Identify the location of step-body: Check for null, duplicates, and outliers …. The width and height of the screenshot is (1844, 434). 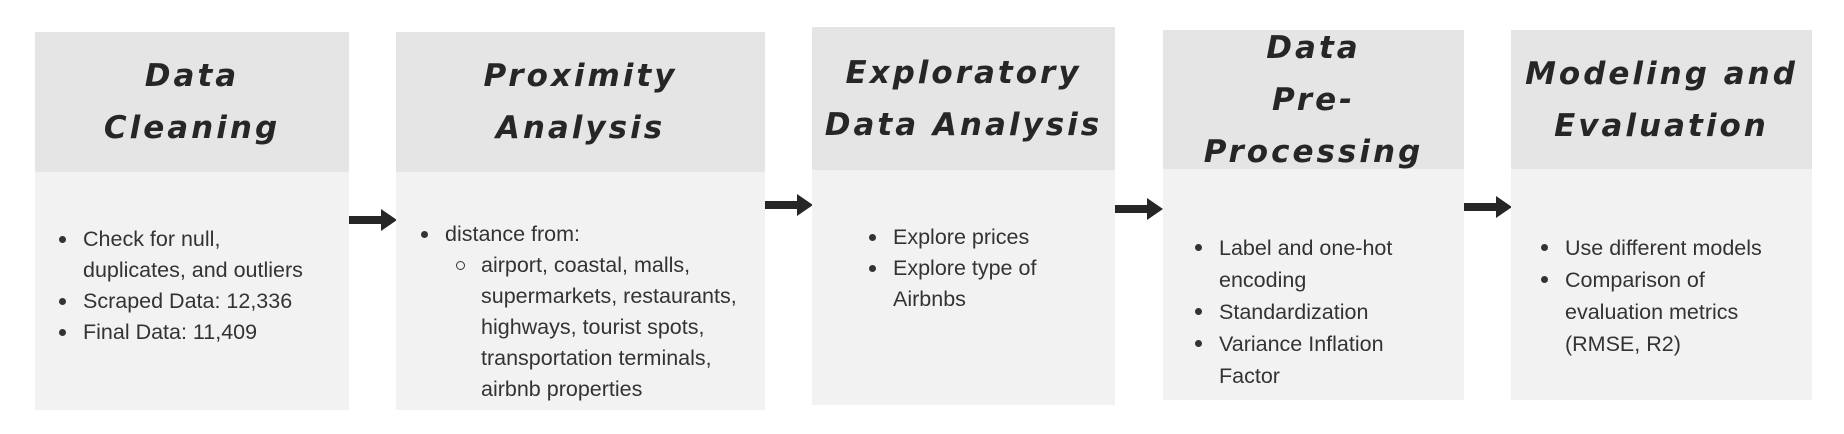
(192, 291).